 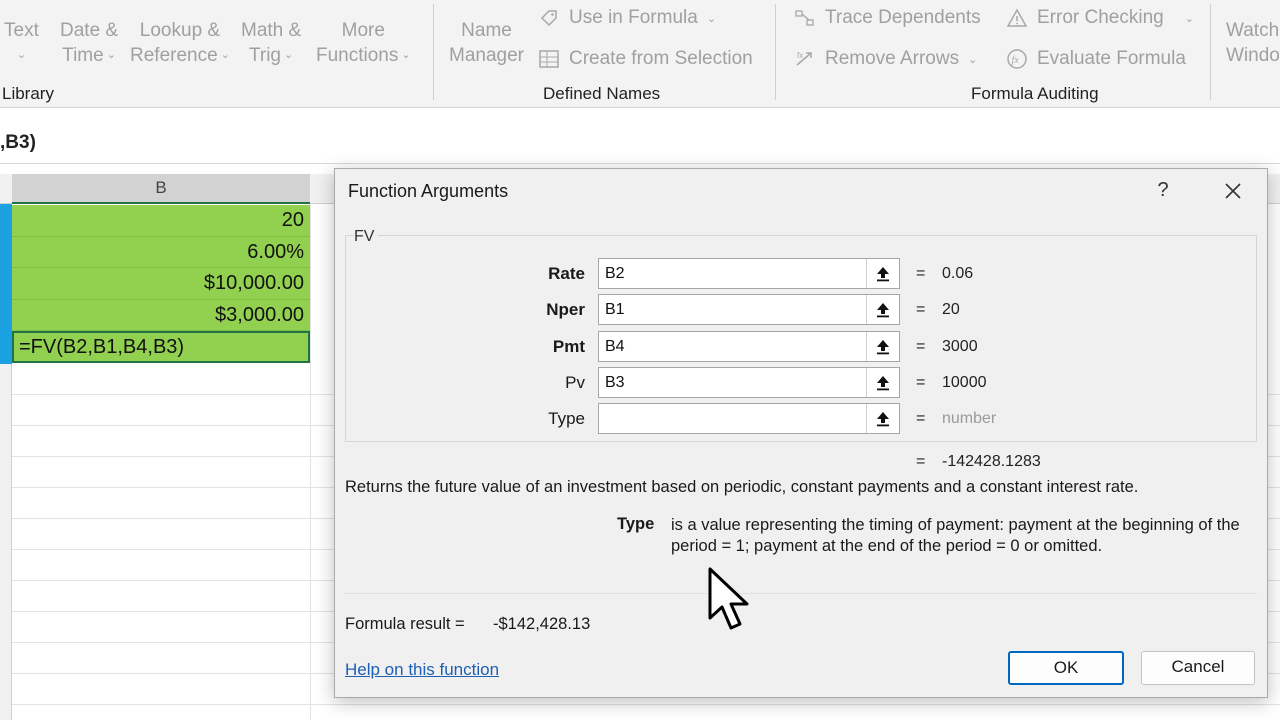 I want to click on total-equals: =, so click(x=921, y=461).